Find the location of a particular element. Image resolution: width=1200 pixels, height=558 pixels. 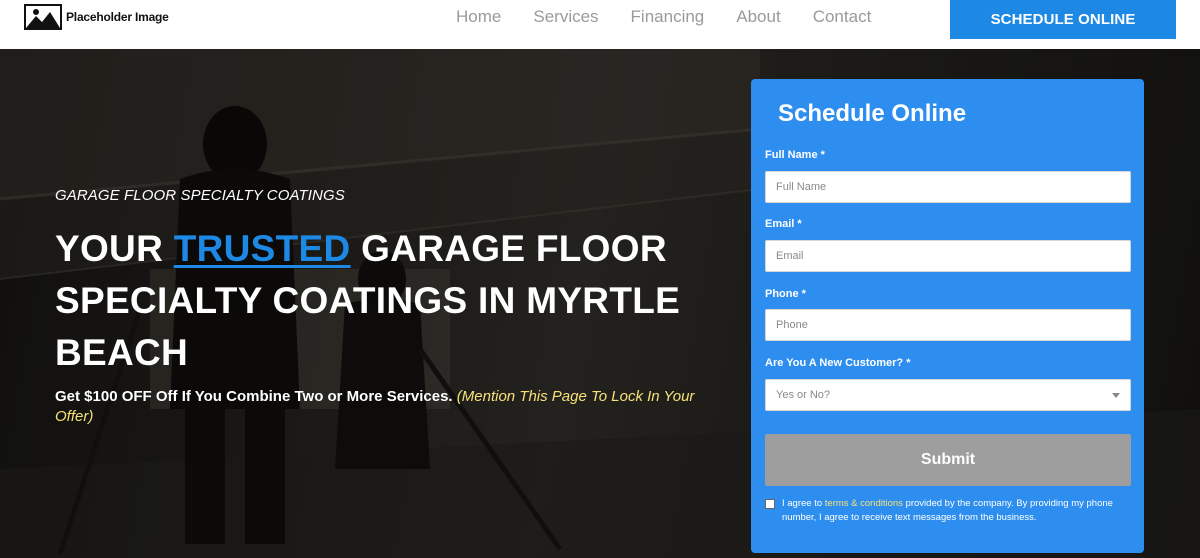

schedule-online-button: SCHEDULE ONLINE is located at coordinates (1063, 19).